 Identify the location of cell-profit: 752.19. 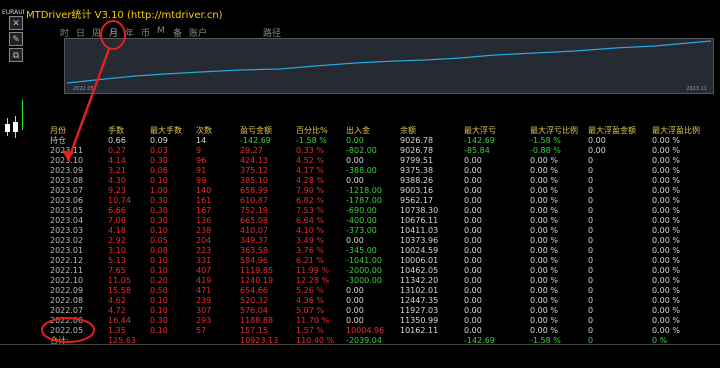
(254, 210).